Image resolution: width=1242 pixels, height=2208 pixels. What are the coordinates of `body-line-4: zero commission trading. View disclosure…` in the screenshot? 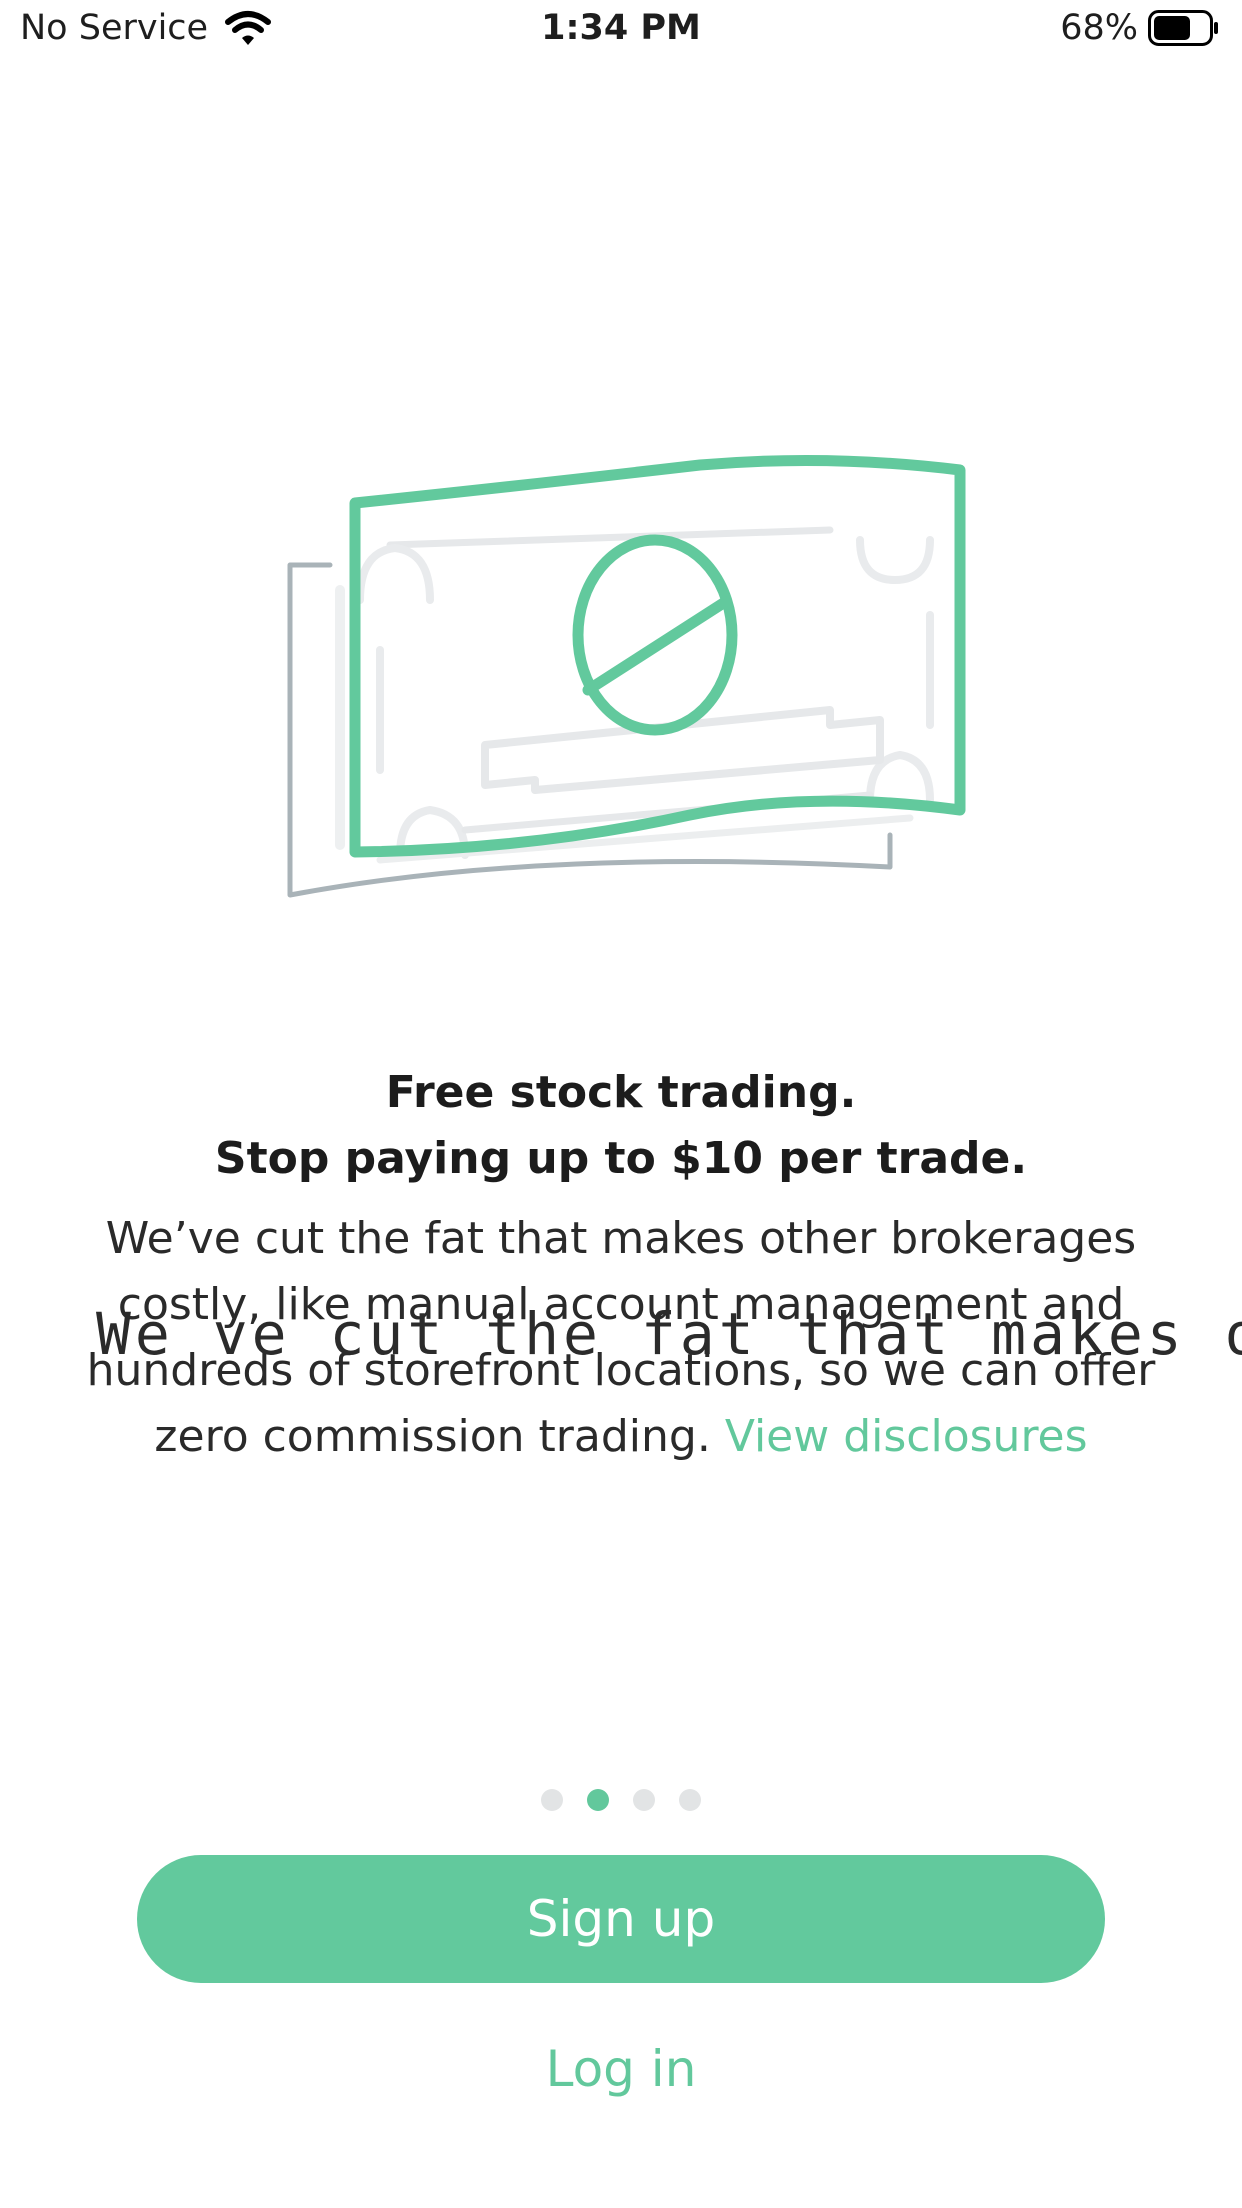 It's located at (621, 1437).